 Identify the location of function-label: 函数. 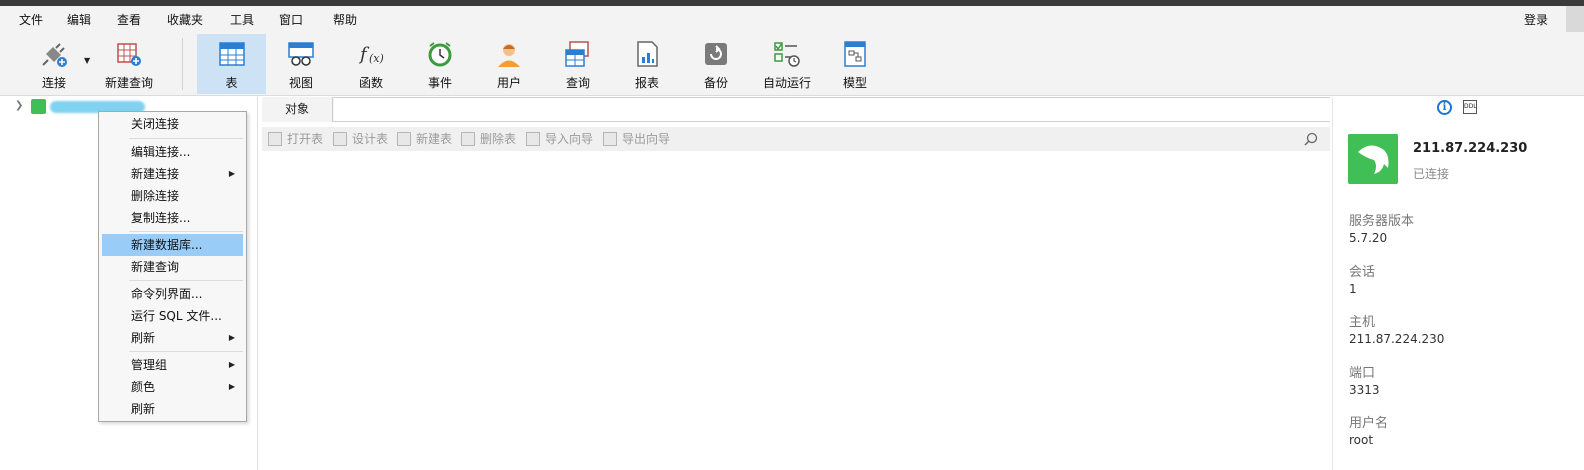
(370, 83).